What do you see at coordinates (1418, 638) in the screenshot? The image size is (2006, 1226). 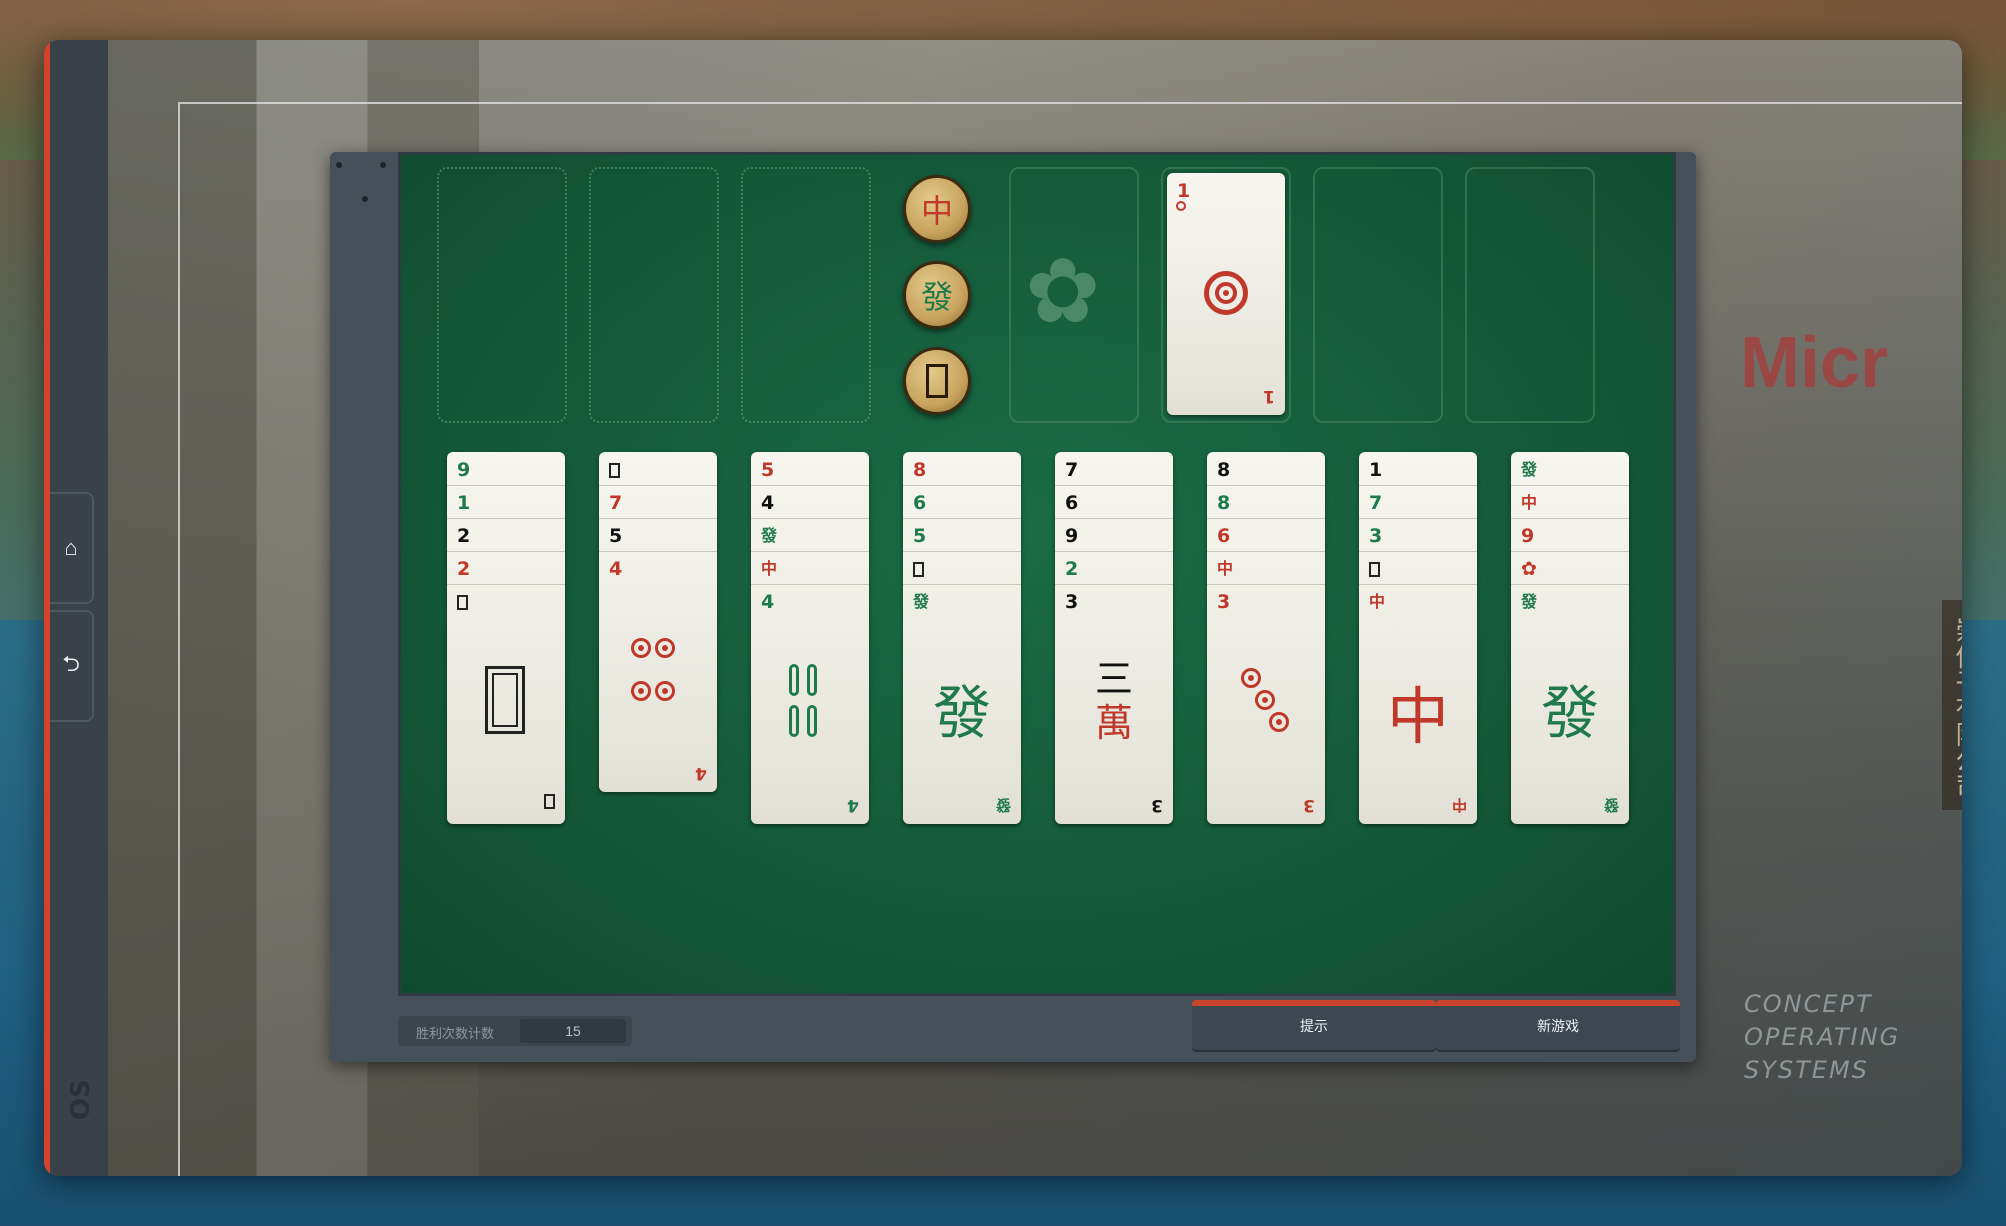 I see `tableau-column: 1 7 3 中 中 中` at bounding box center [1418, 638].